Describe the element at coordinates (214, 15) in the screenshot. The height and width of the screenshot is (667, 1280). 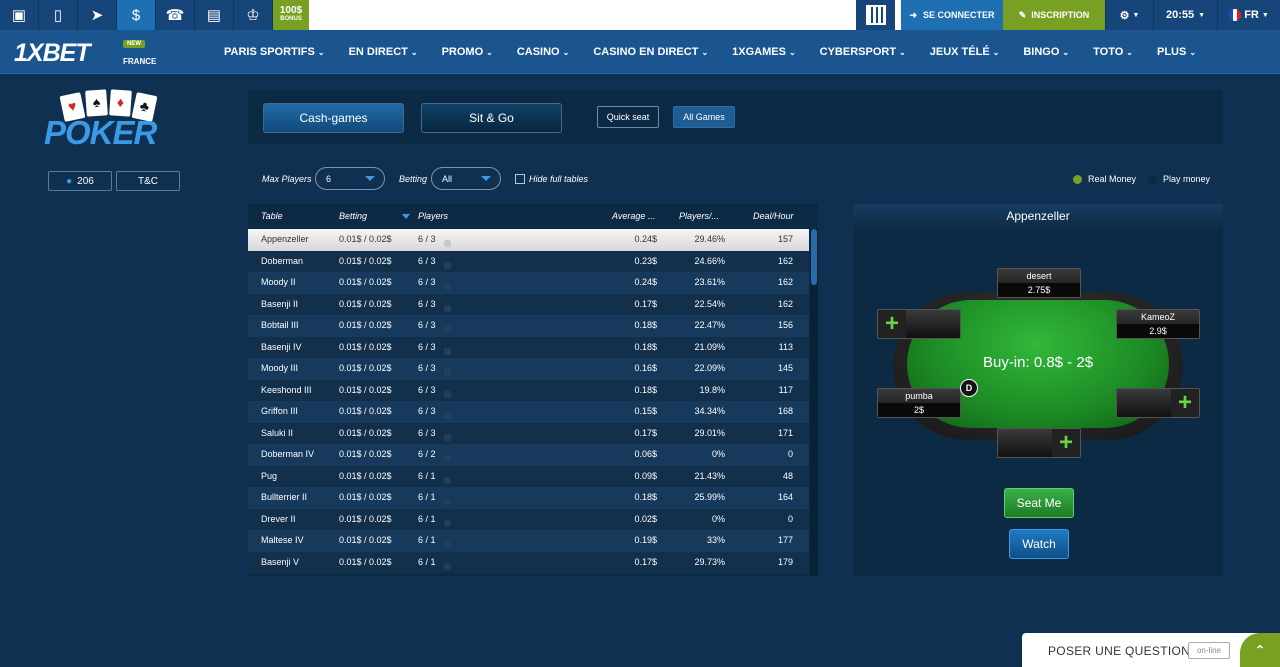
I see `stats-icon: ▤` at that location.